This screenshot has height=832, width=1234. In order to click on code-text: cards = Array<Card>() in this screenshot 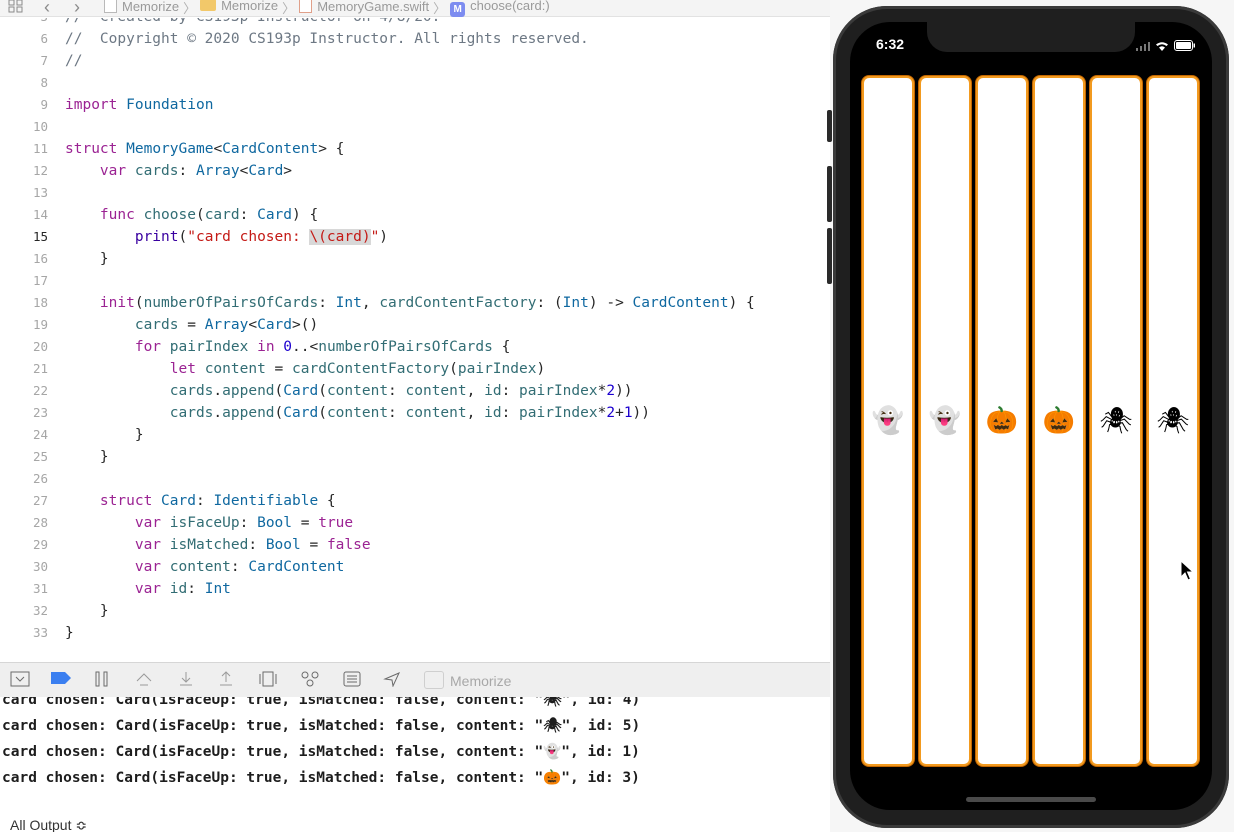, I will do `click(226, 325)`.